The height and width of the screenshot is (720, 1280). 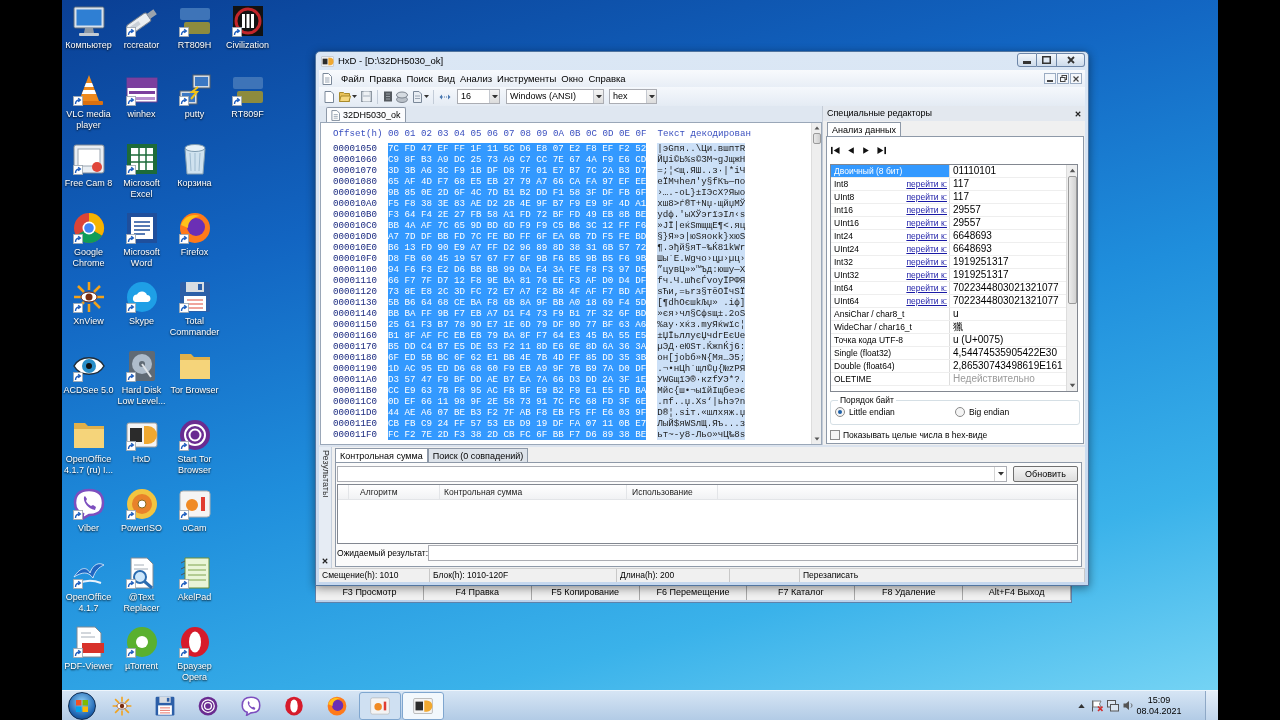 I want to click on column-header: Использование, so click(x=672, y=492).